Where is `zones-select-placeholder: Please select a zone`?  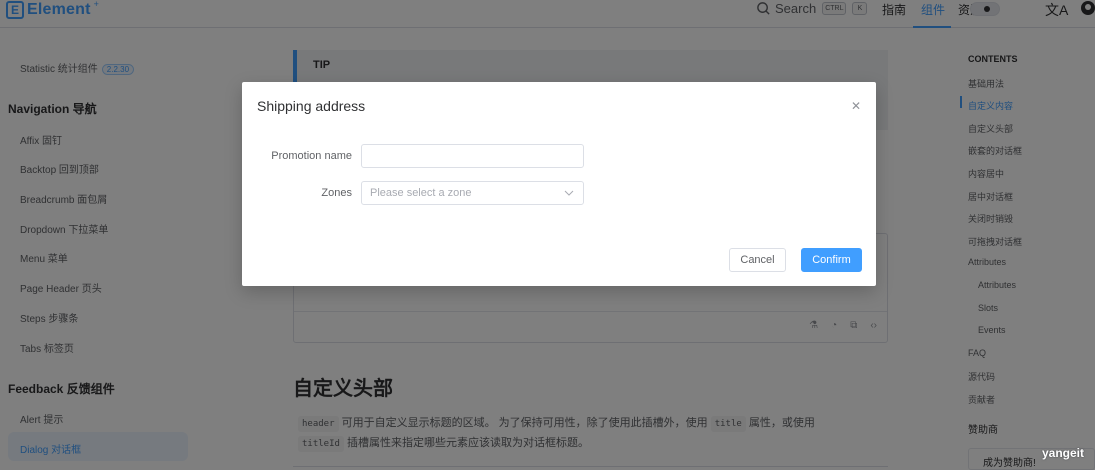 zones-select-placeholder: Please select a zone is located at coordinates (421, 193).